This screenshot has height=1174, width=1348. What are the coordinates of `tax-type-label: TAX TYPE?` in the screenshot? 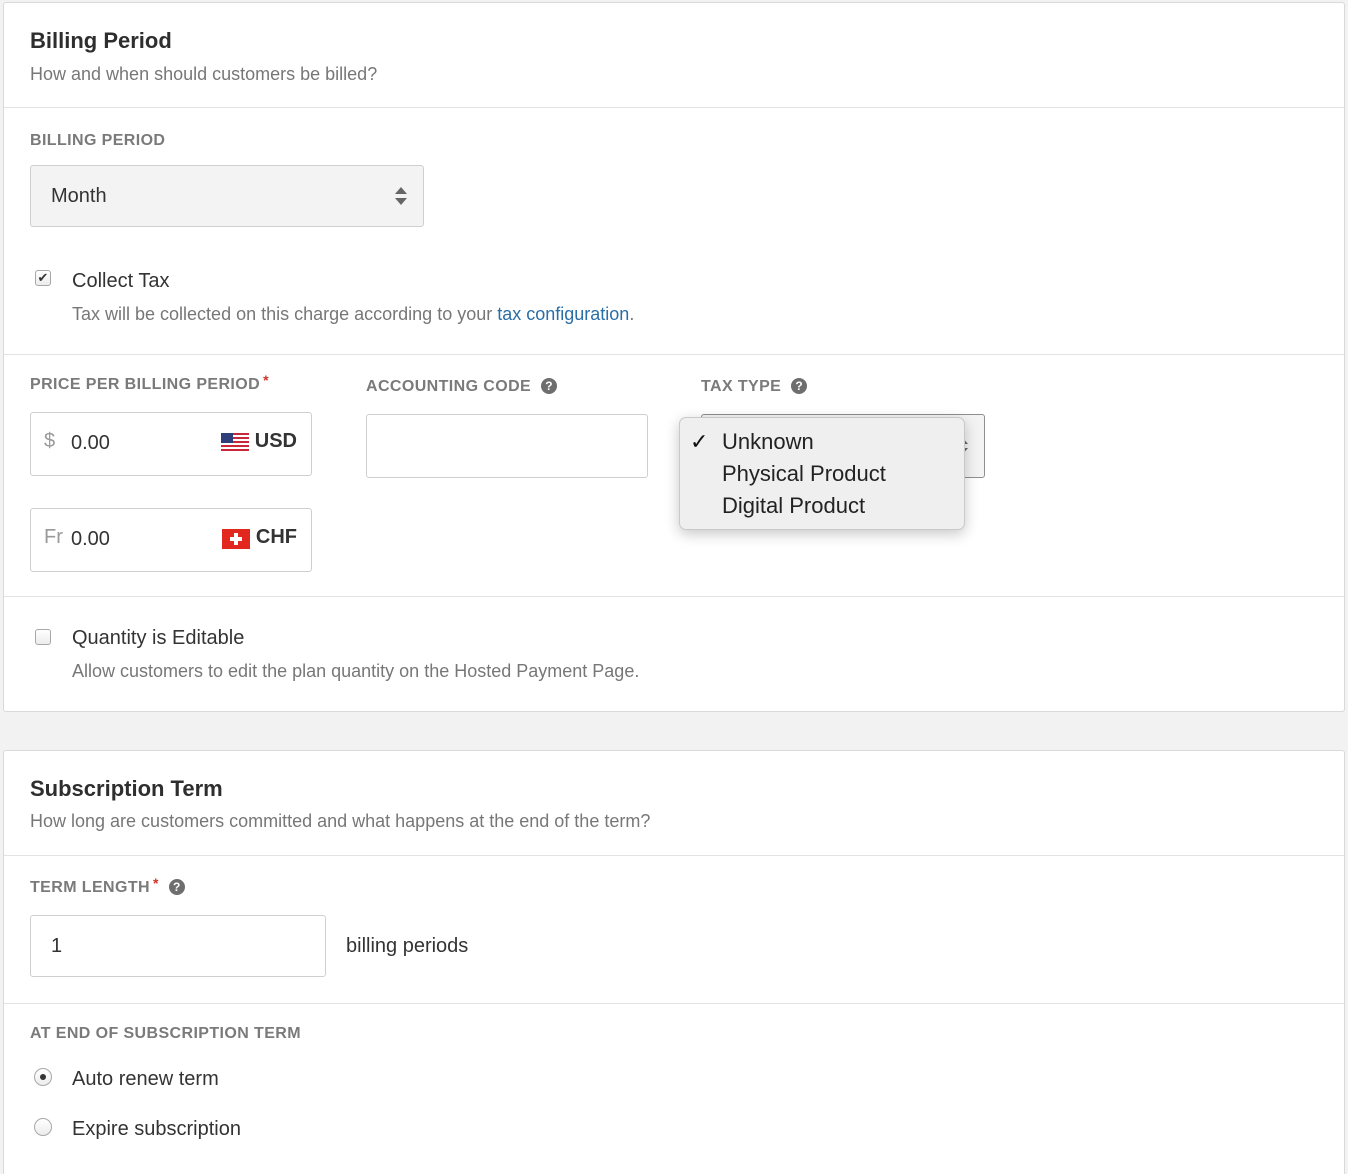 It's located at (754, 387).